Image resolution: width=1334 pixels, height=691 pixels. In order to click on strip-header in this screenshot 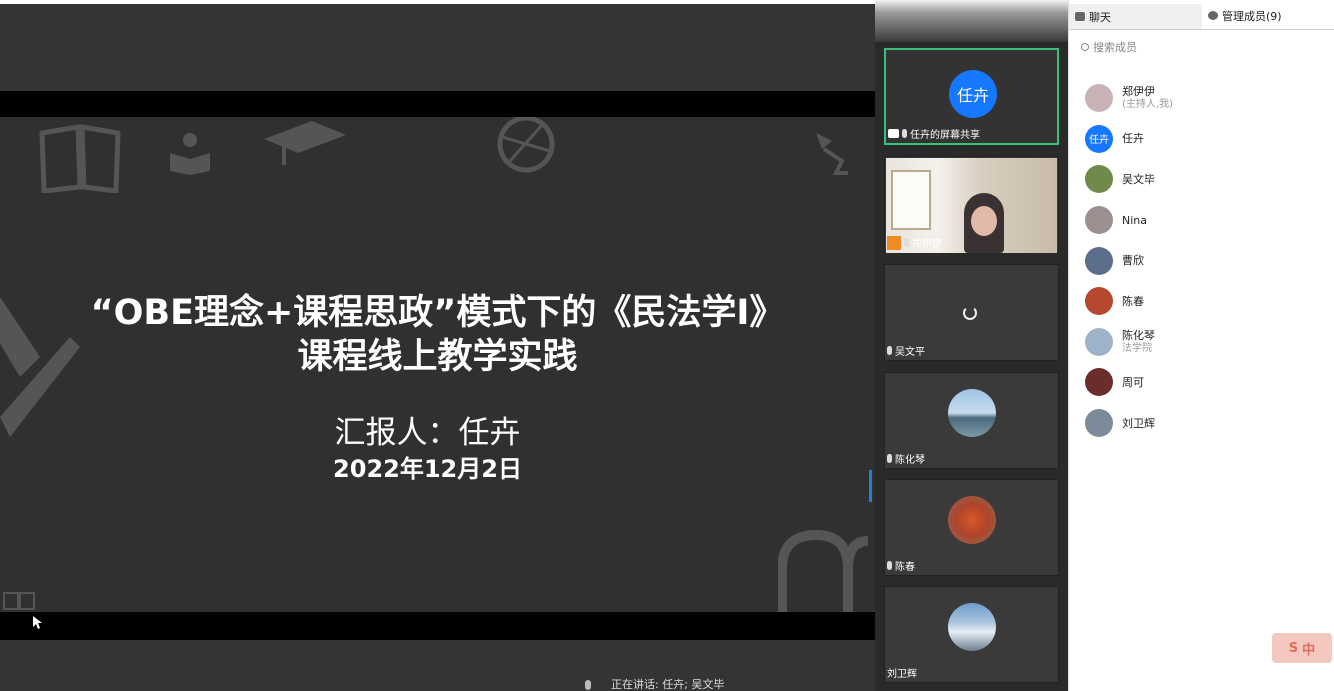, I will do `click(971, 21)`.